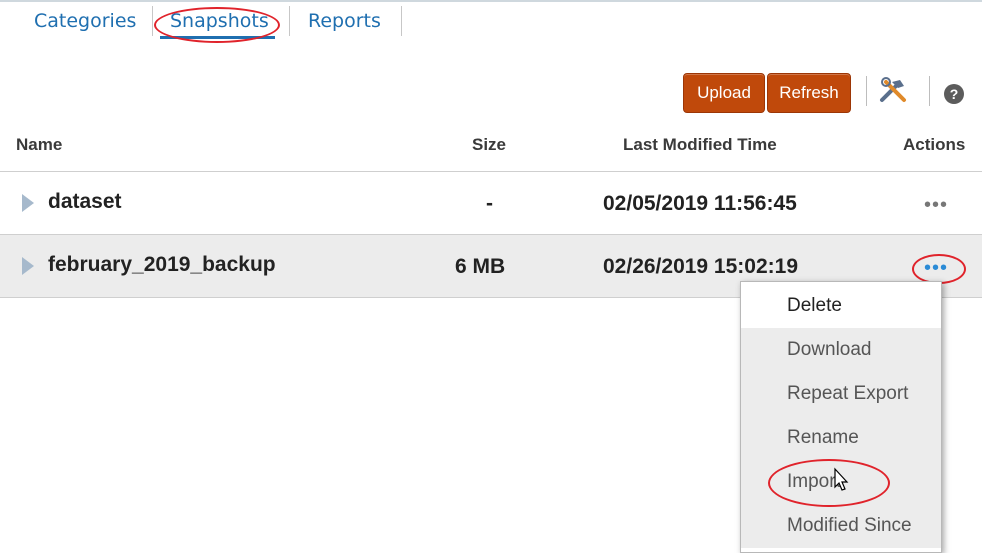 The width and height of the screenshot is (982, 553). I want to click on column-header-last-modified: Last Modified Time, so click(700, 145).